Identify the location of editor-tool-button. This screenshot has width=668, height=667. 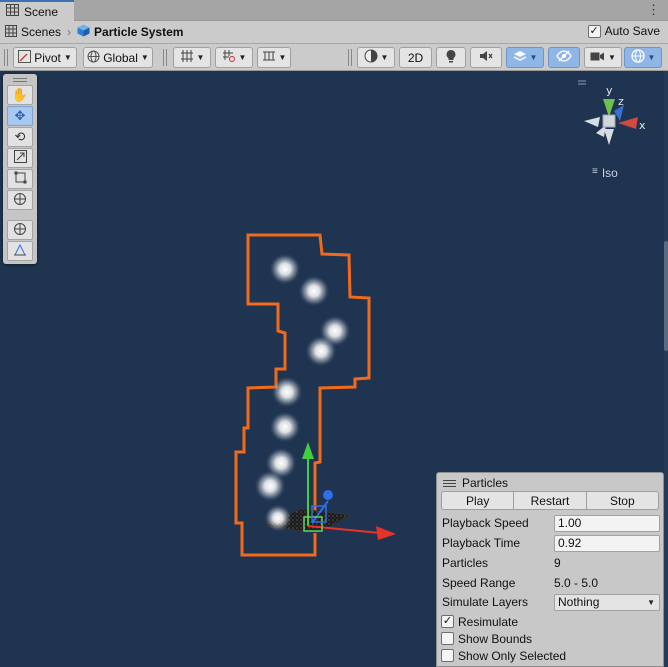
(20, 251).